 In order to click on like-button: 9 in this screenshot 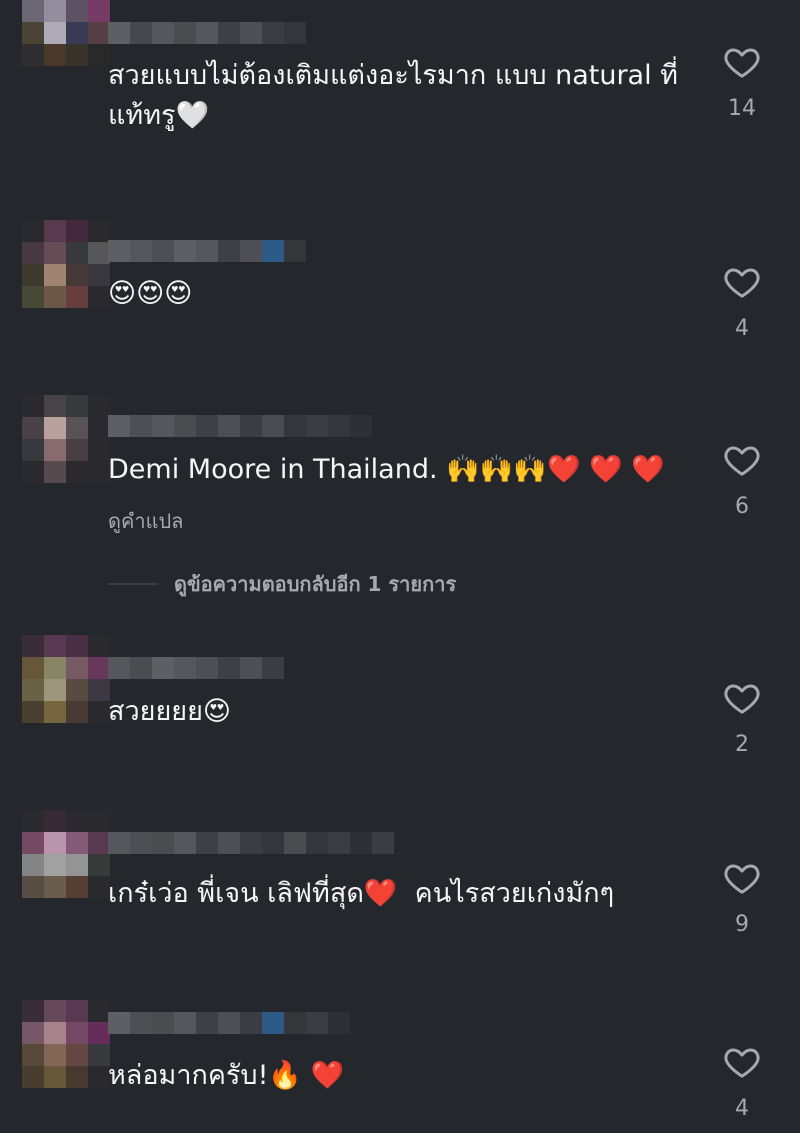, I will do `click(742, 897)`.